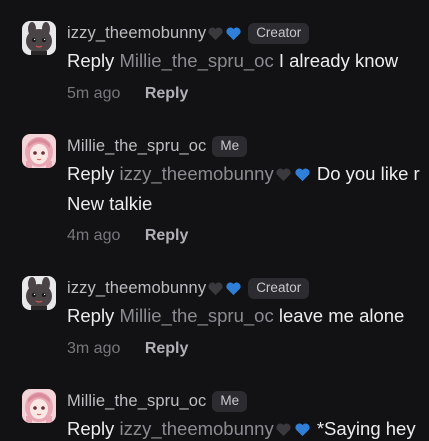  Describe the element at coordinates (94, 348) in the screenshot. I see `timestamp: 3m ago` at that location.